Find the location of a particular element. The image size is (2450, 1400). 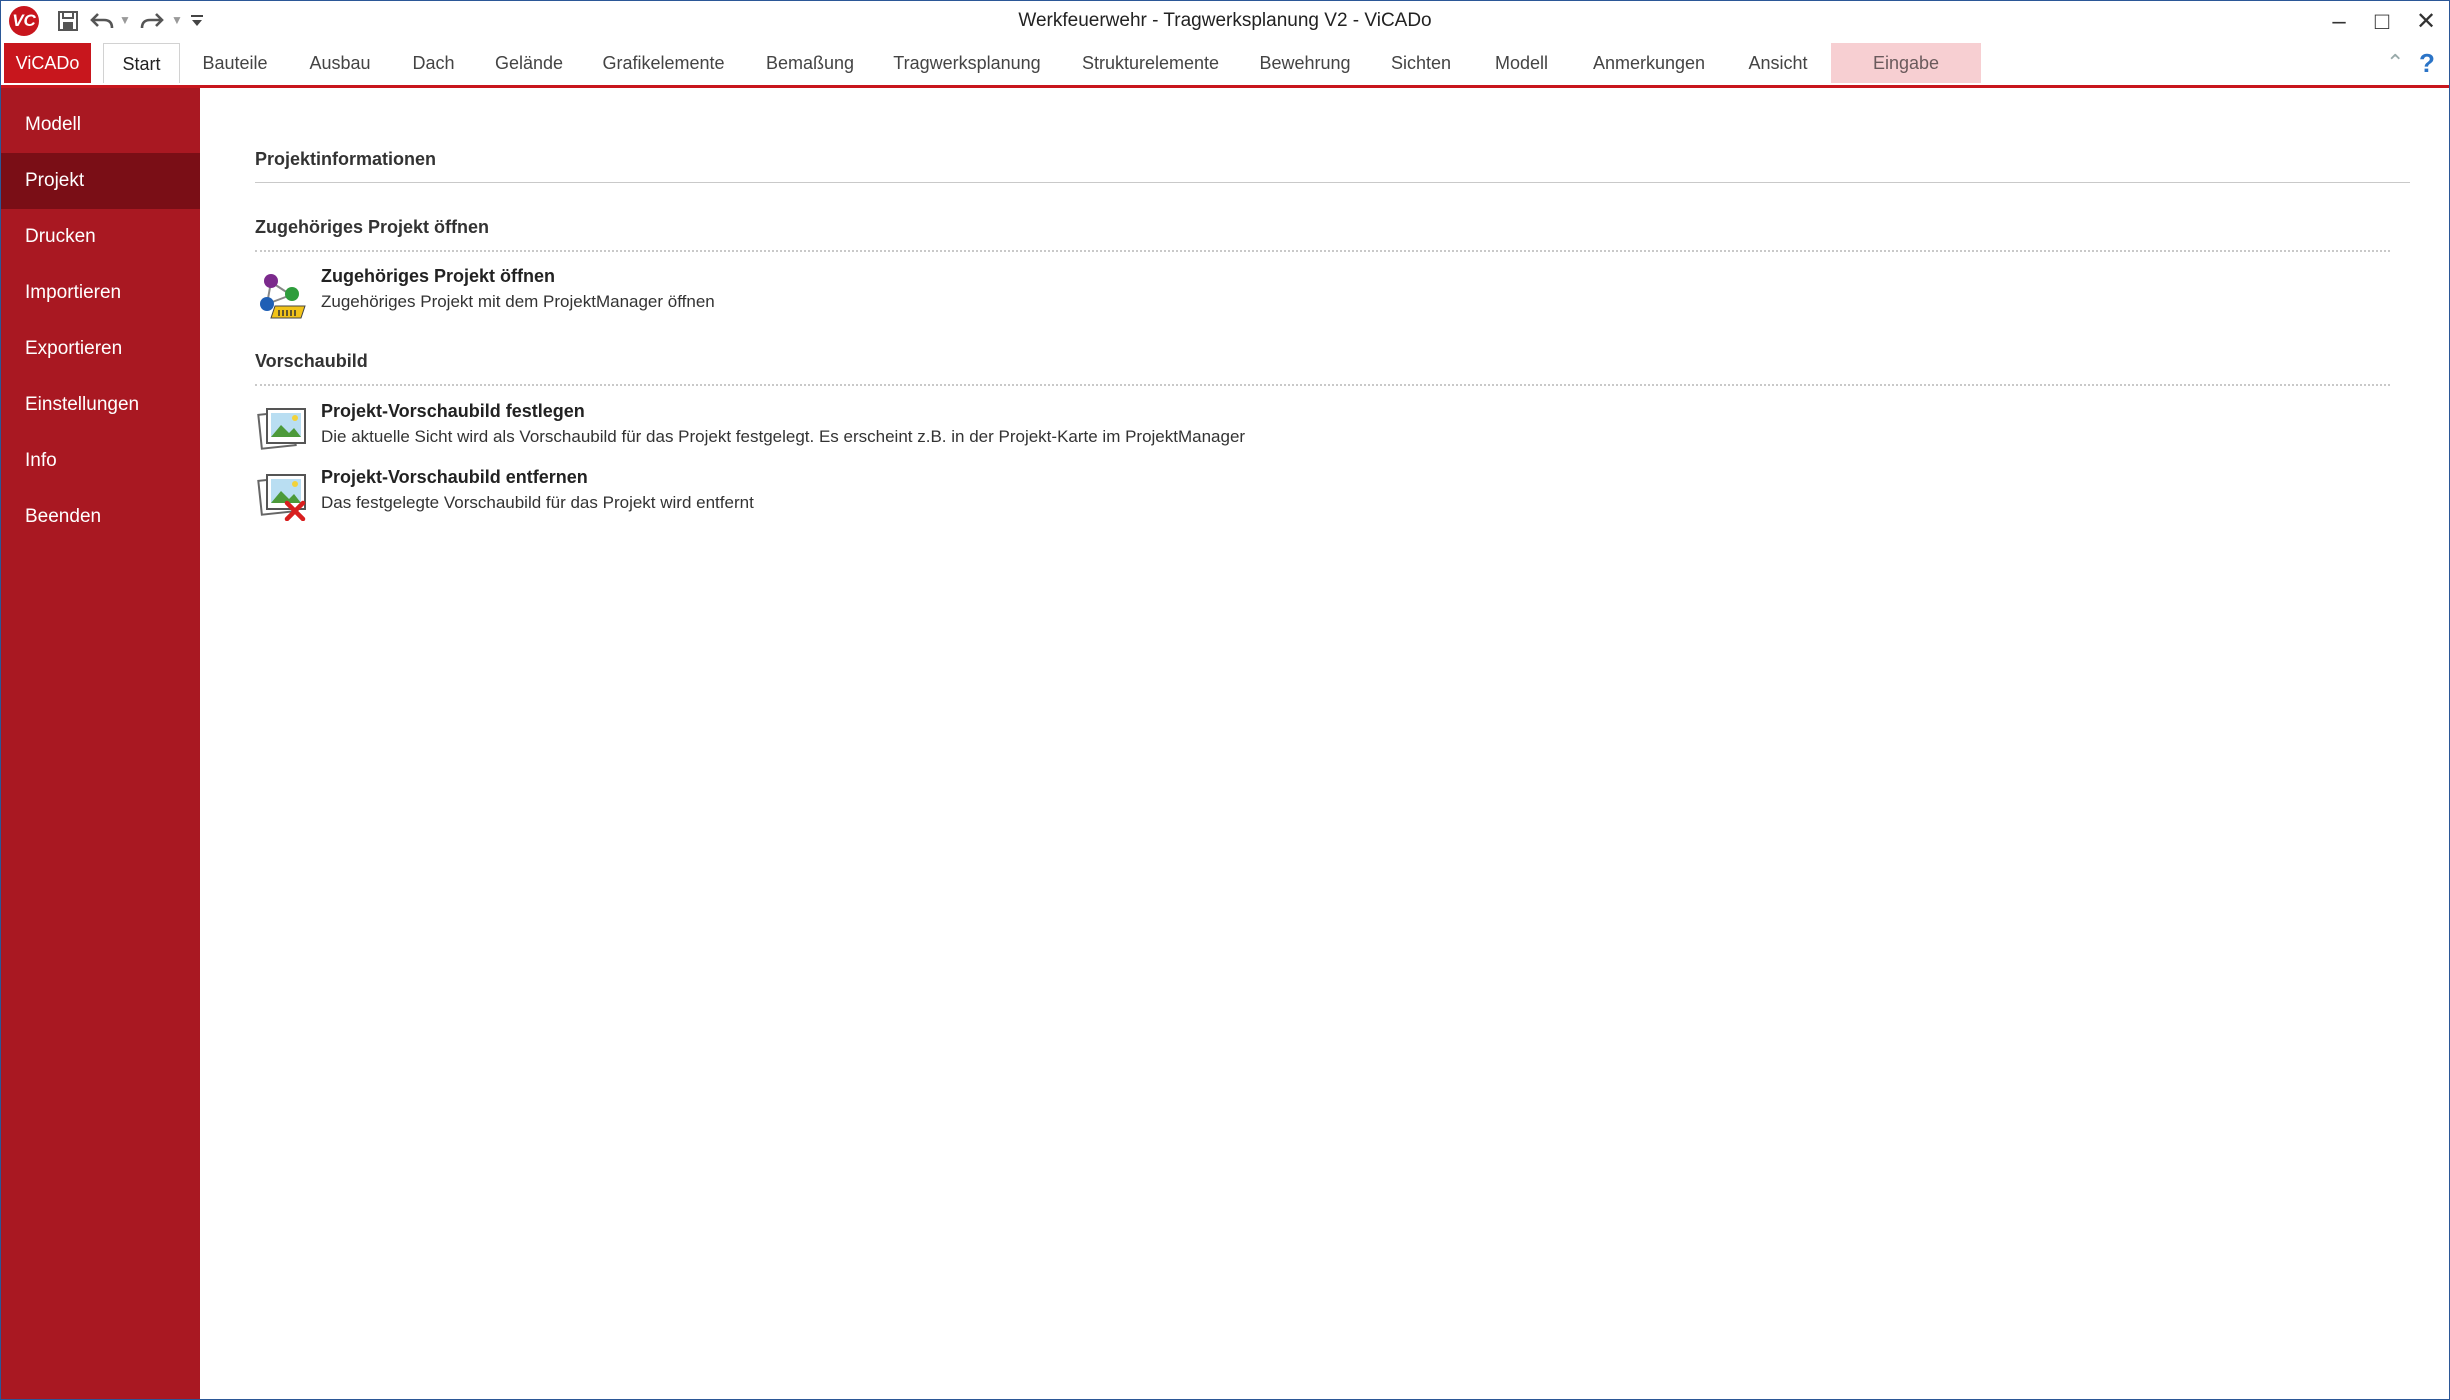

heading-divider is located at coordinates (1332, 182).